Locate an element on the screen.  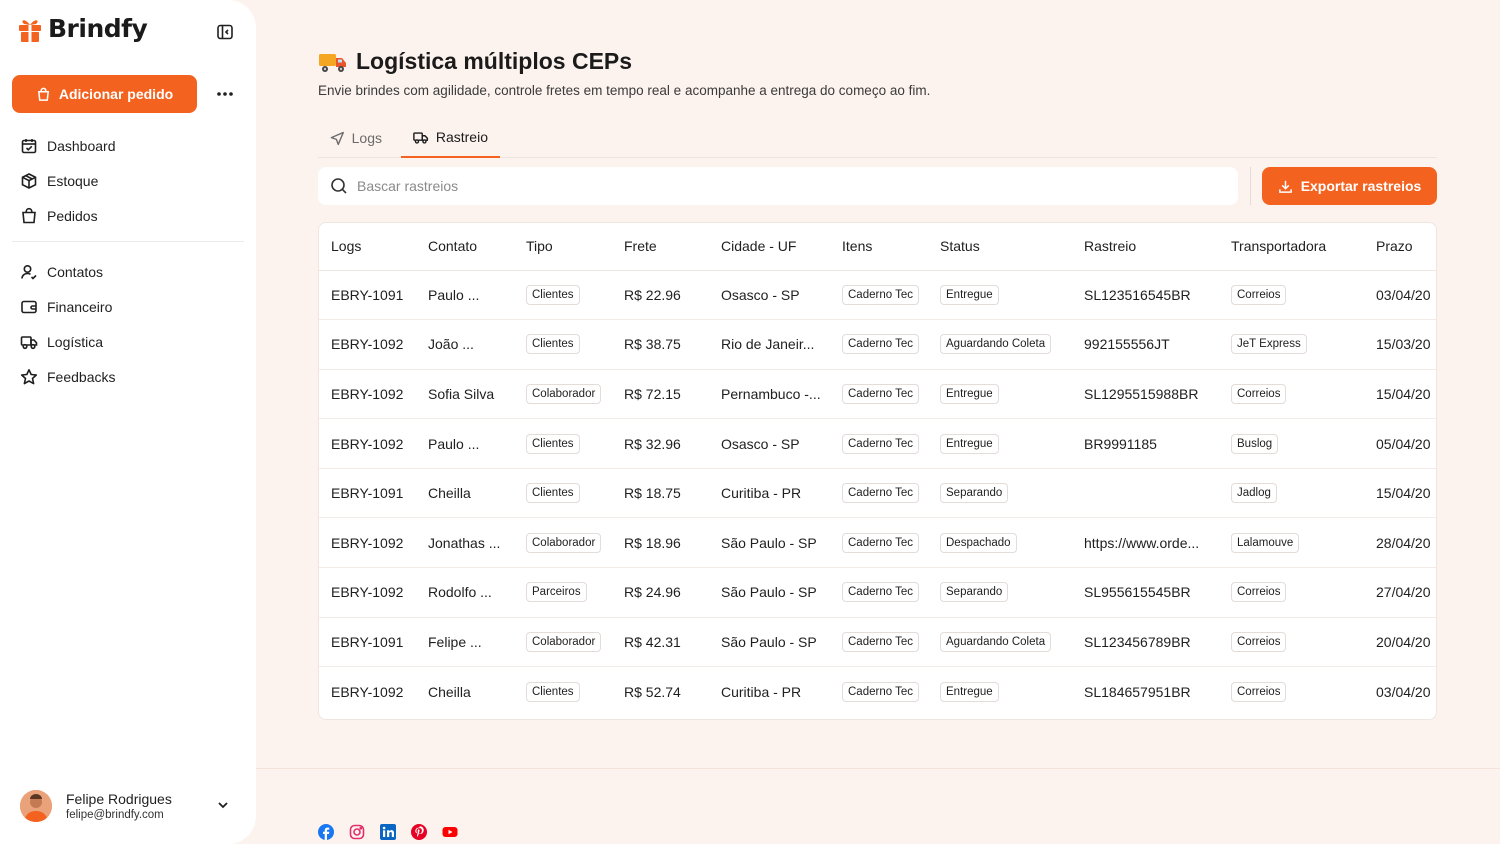
cell-frete: R$ 42.31 is located at coordinates (660, 642).